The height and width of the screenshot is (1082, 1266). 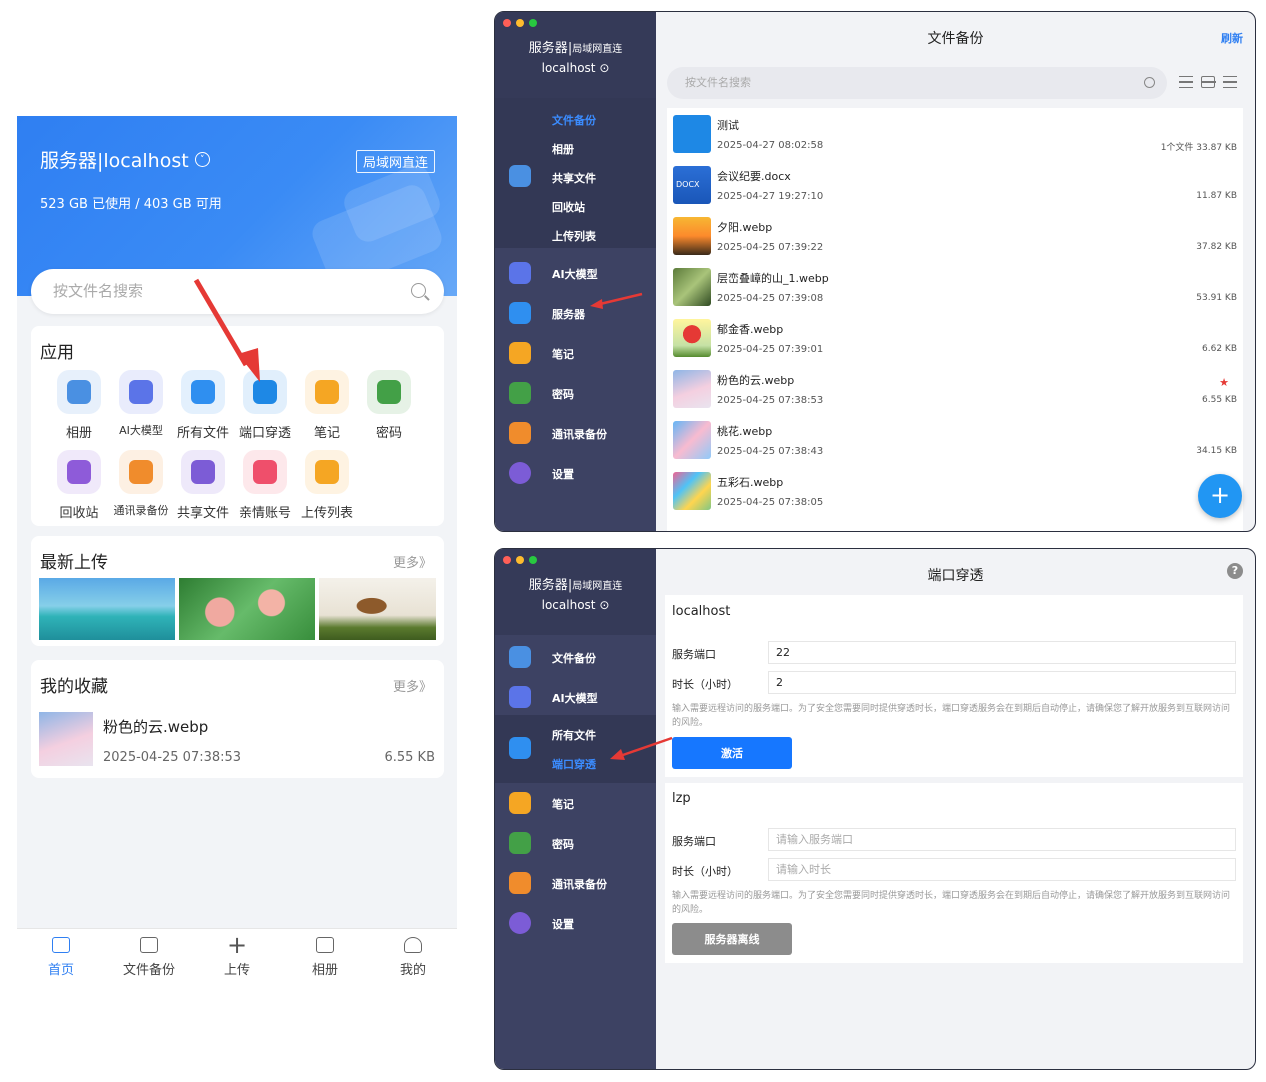 What do you see at coordinates (955, 388) in the screenshot?
I see `file-row: 粉色的云.webp 2025-04-25 07:38:53 6.55 KB ★` at bounding box center [955, 388].